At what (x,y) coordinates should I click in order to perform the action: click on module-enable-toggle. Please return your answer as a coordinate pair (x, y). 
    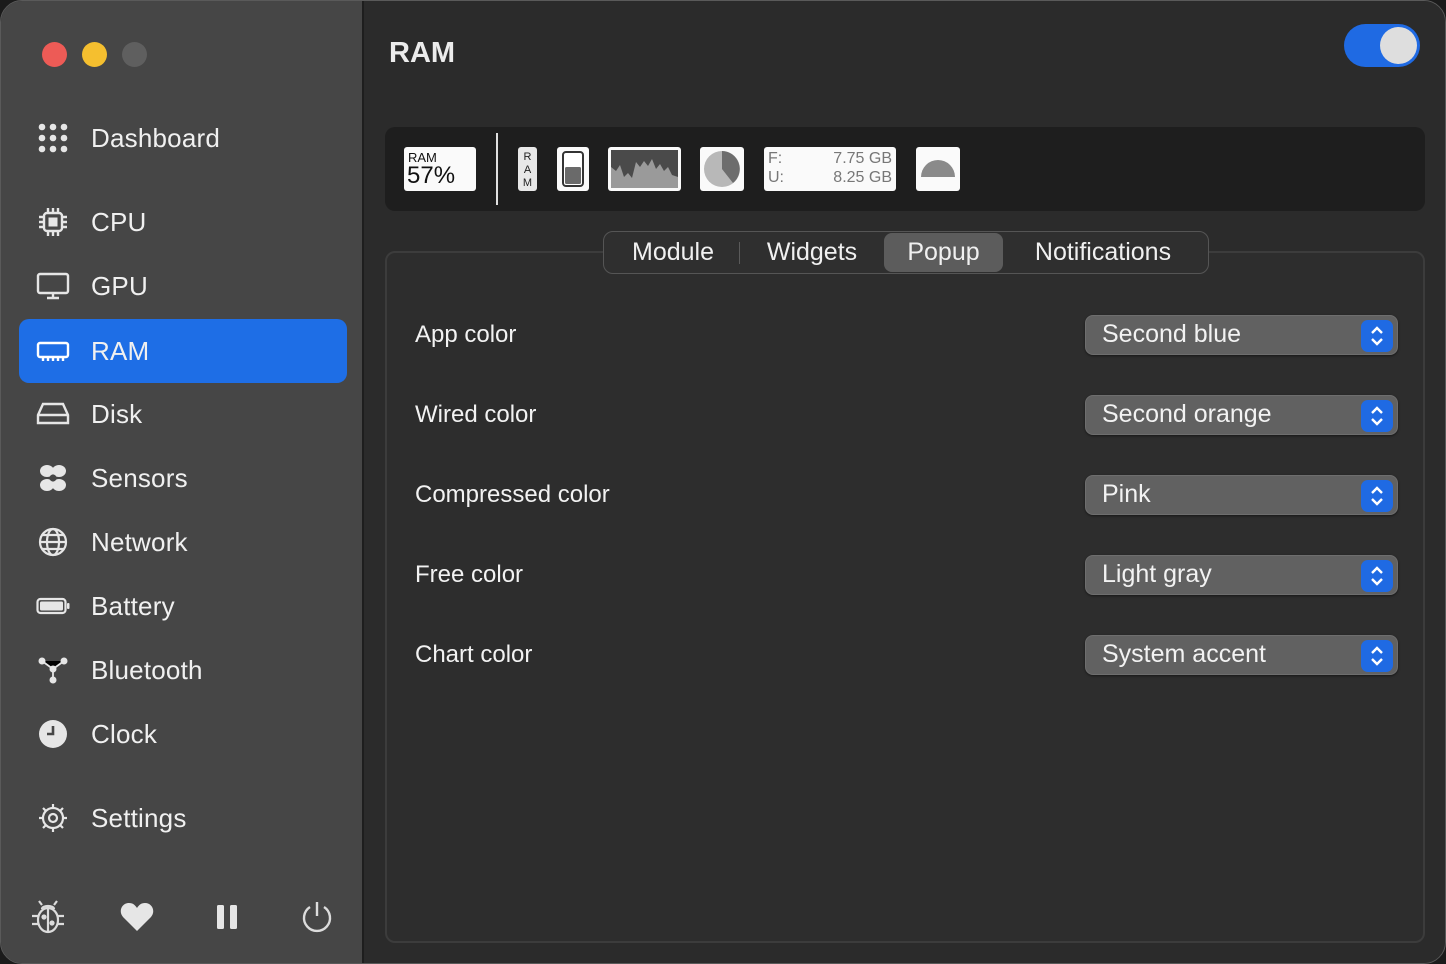
    Looking at the image, I should click on (1382, 45).